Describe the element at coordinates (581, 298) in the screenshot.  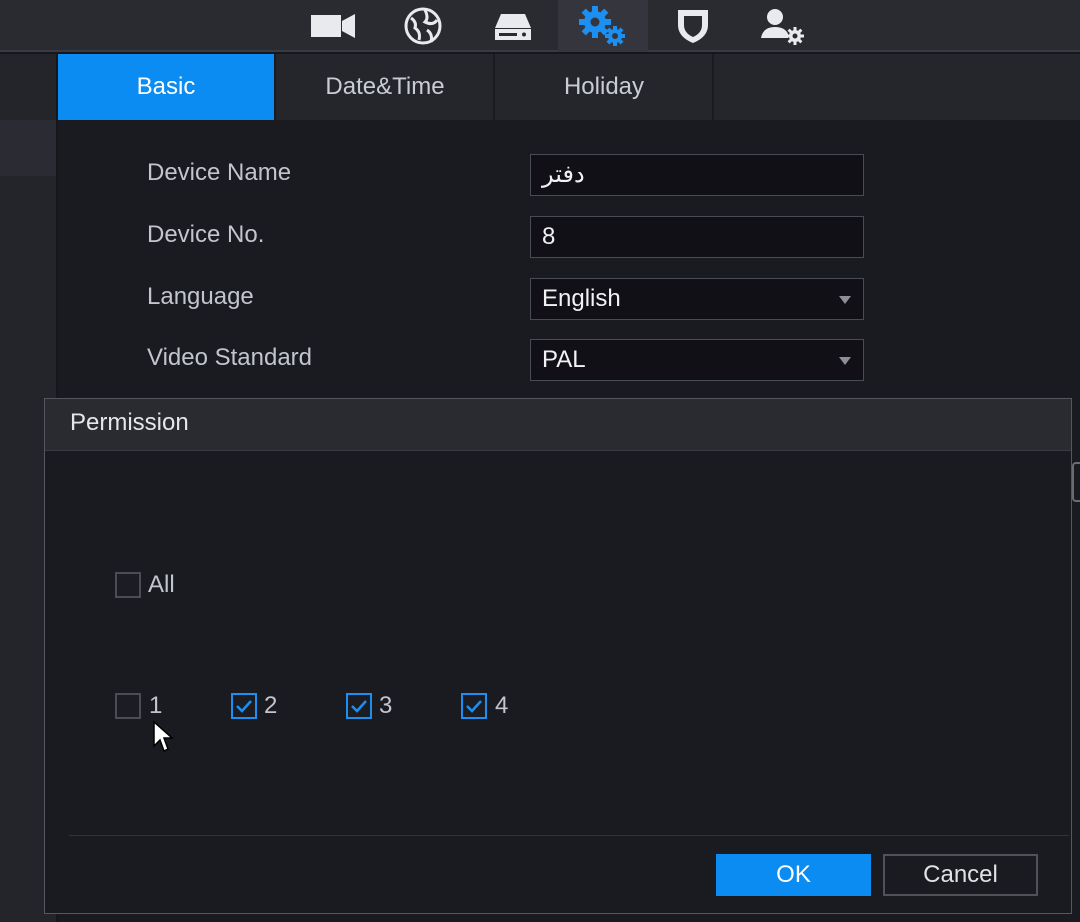
I see `language-value: English` at that location.